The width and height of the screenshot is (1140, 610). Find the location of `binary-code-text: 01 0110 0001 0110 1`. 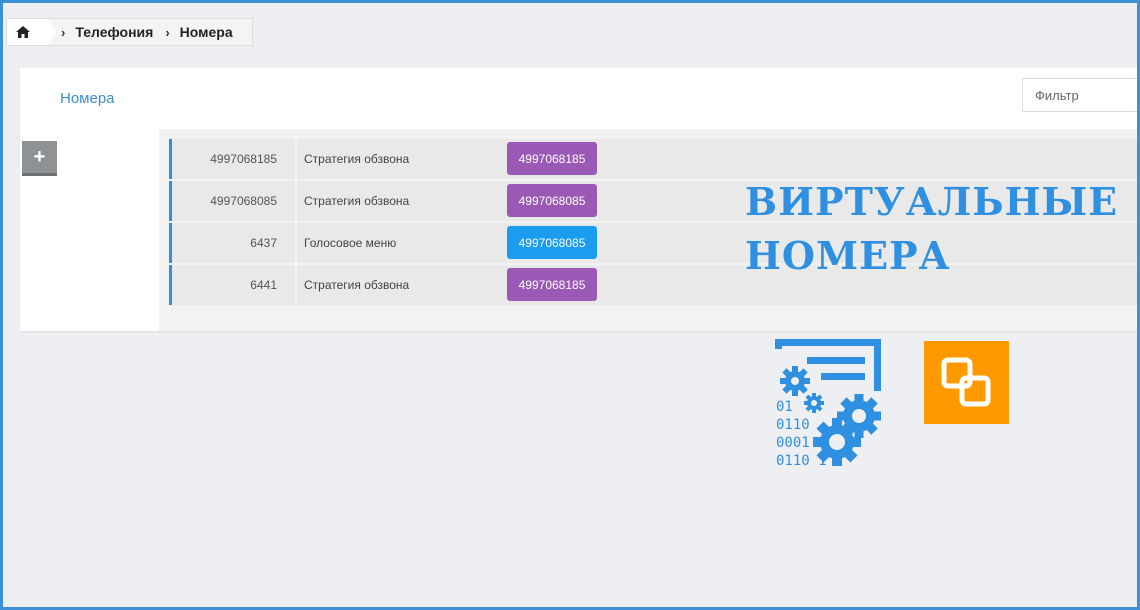

binary-code-text: 01 0110 0001 0110 1 is located at coordinates (801, 434).